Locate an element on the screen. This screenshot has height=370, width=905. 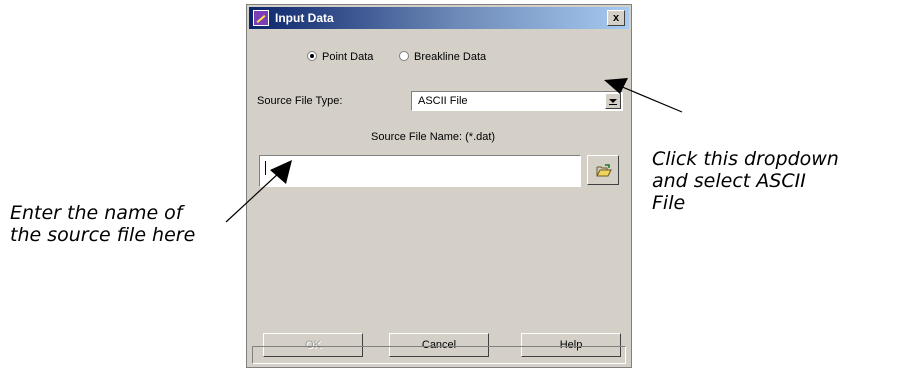
folder-open-icon is located at coordinates (604, 170).